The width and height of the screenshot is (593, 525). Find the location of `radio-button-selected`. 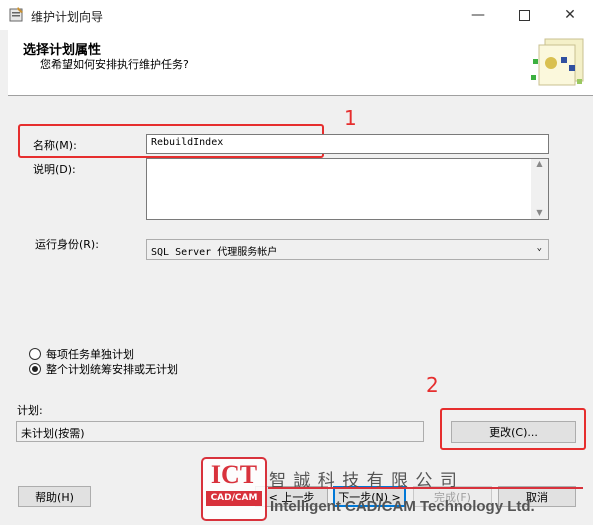

radio-button-selected is located at coordinates (35, 369).